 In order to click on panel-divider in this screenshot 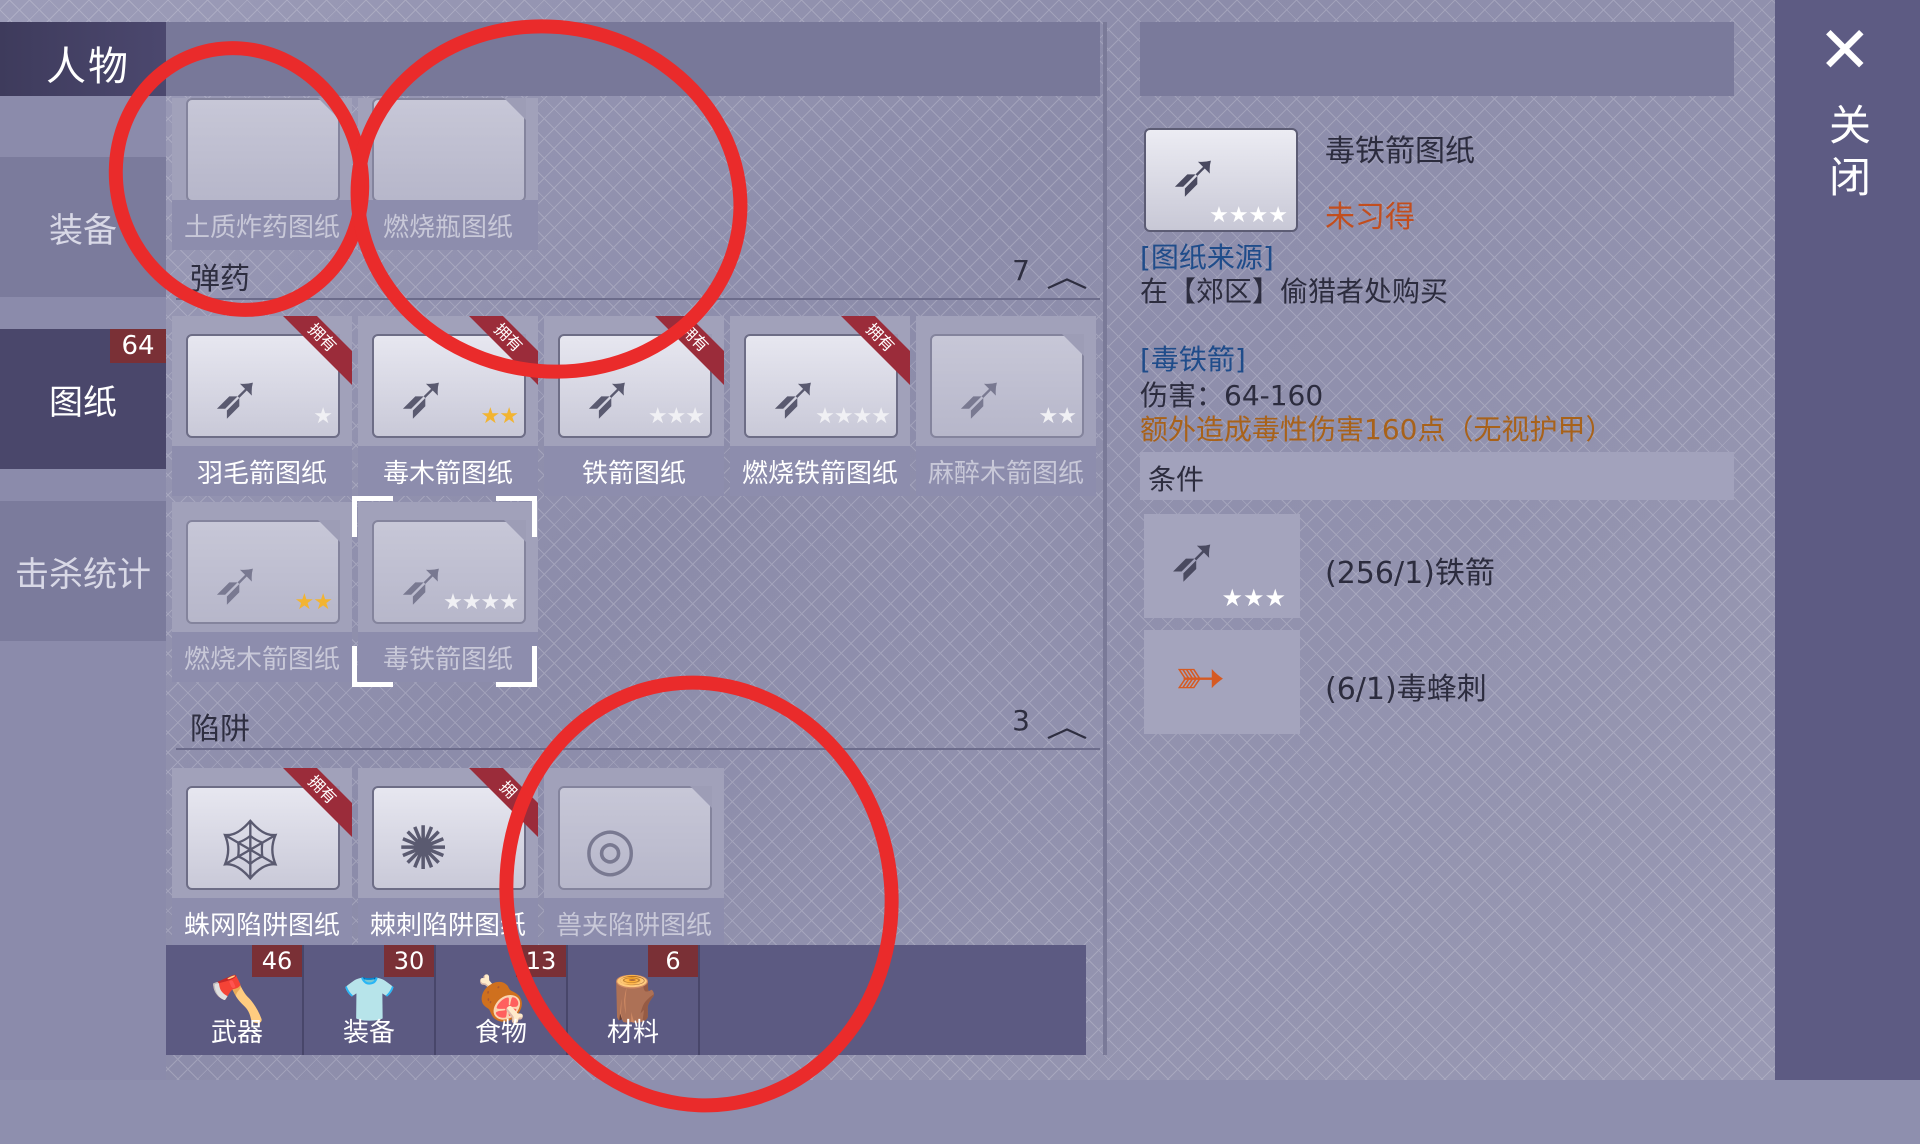, I will do `click(1105, 538)`.